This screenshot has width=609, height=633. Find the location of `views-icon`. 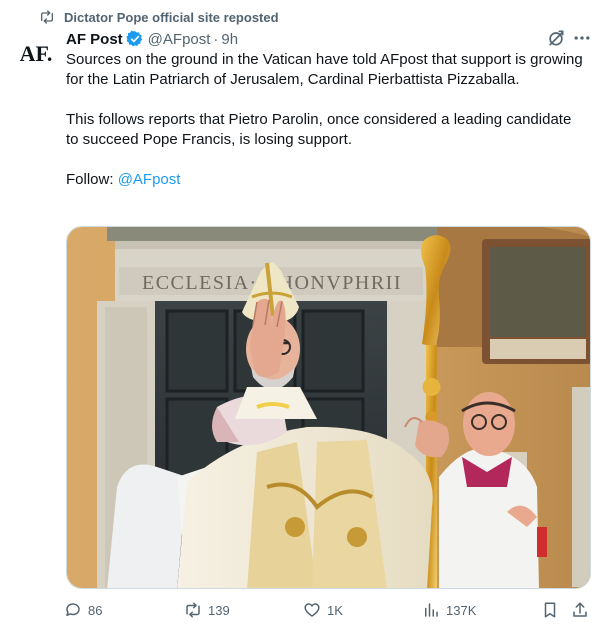

views-icon is located at coordinates (431, 610).